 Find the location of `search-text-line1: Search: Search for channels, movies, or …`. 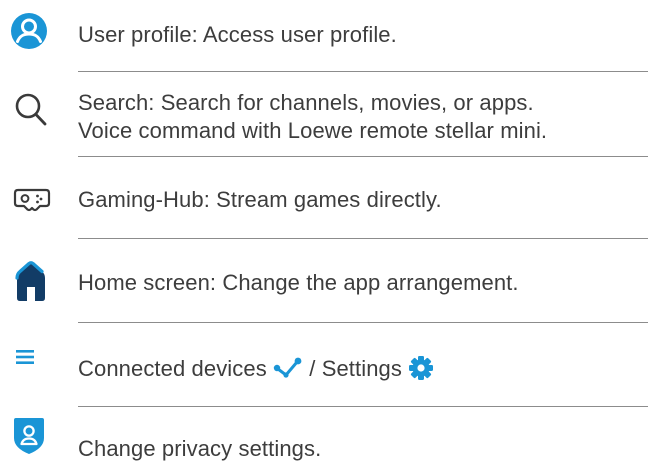

search-text-line1: Search: Search for channels, movies, or … is located at coordinates (306, 102).